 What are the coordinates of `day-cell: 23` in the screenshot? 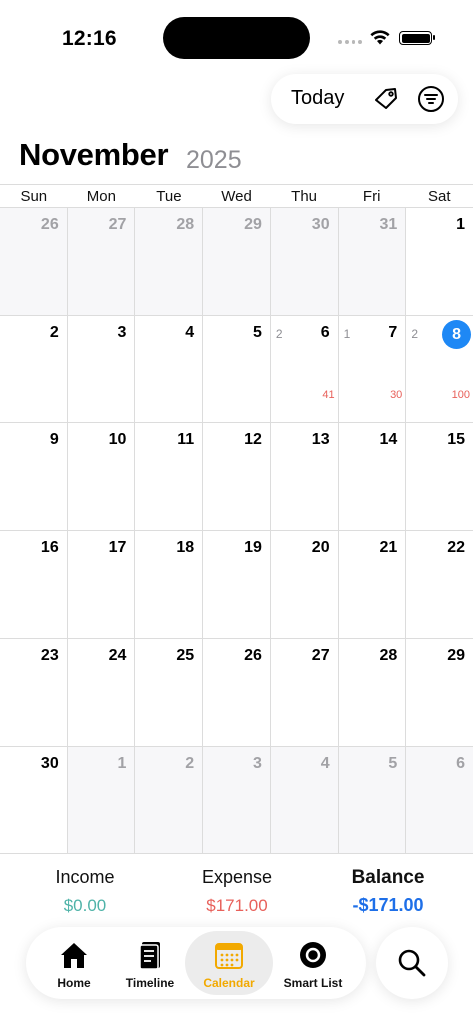 It's located at (34, 692).